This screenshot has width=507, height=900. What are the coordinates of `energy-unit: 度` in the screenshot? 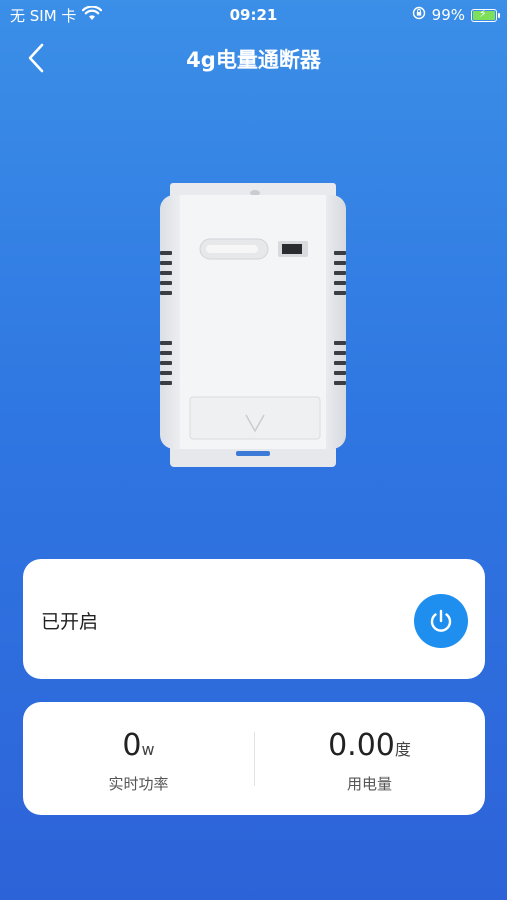 It's located at (402, 749).